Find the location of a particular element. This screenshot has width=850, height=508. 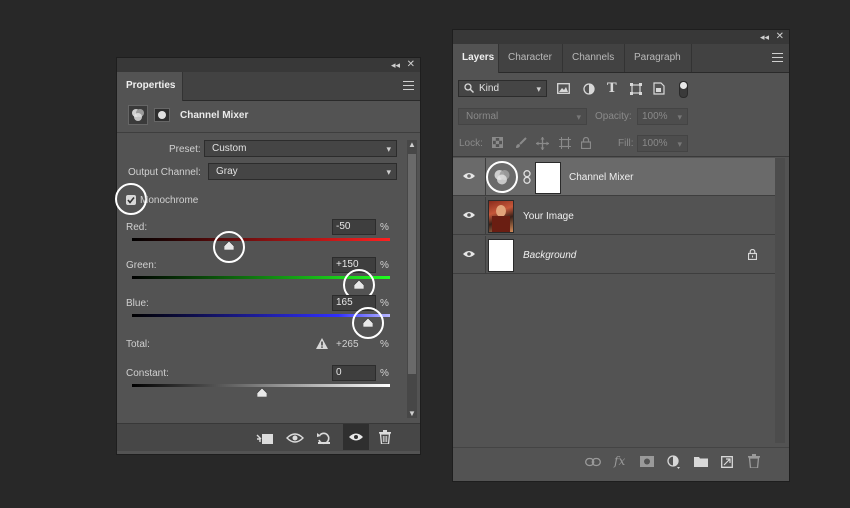

filter-kind-dropdown: Kind ▾ is located at coordinates (502, 88).